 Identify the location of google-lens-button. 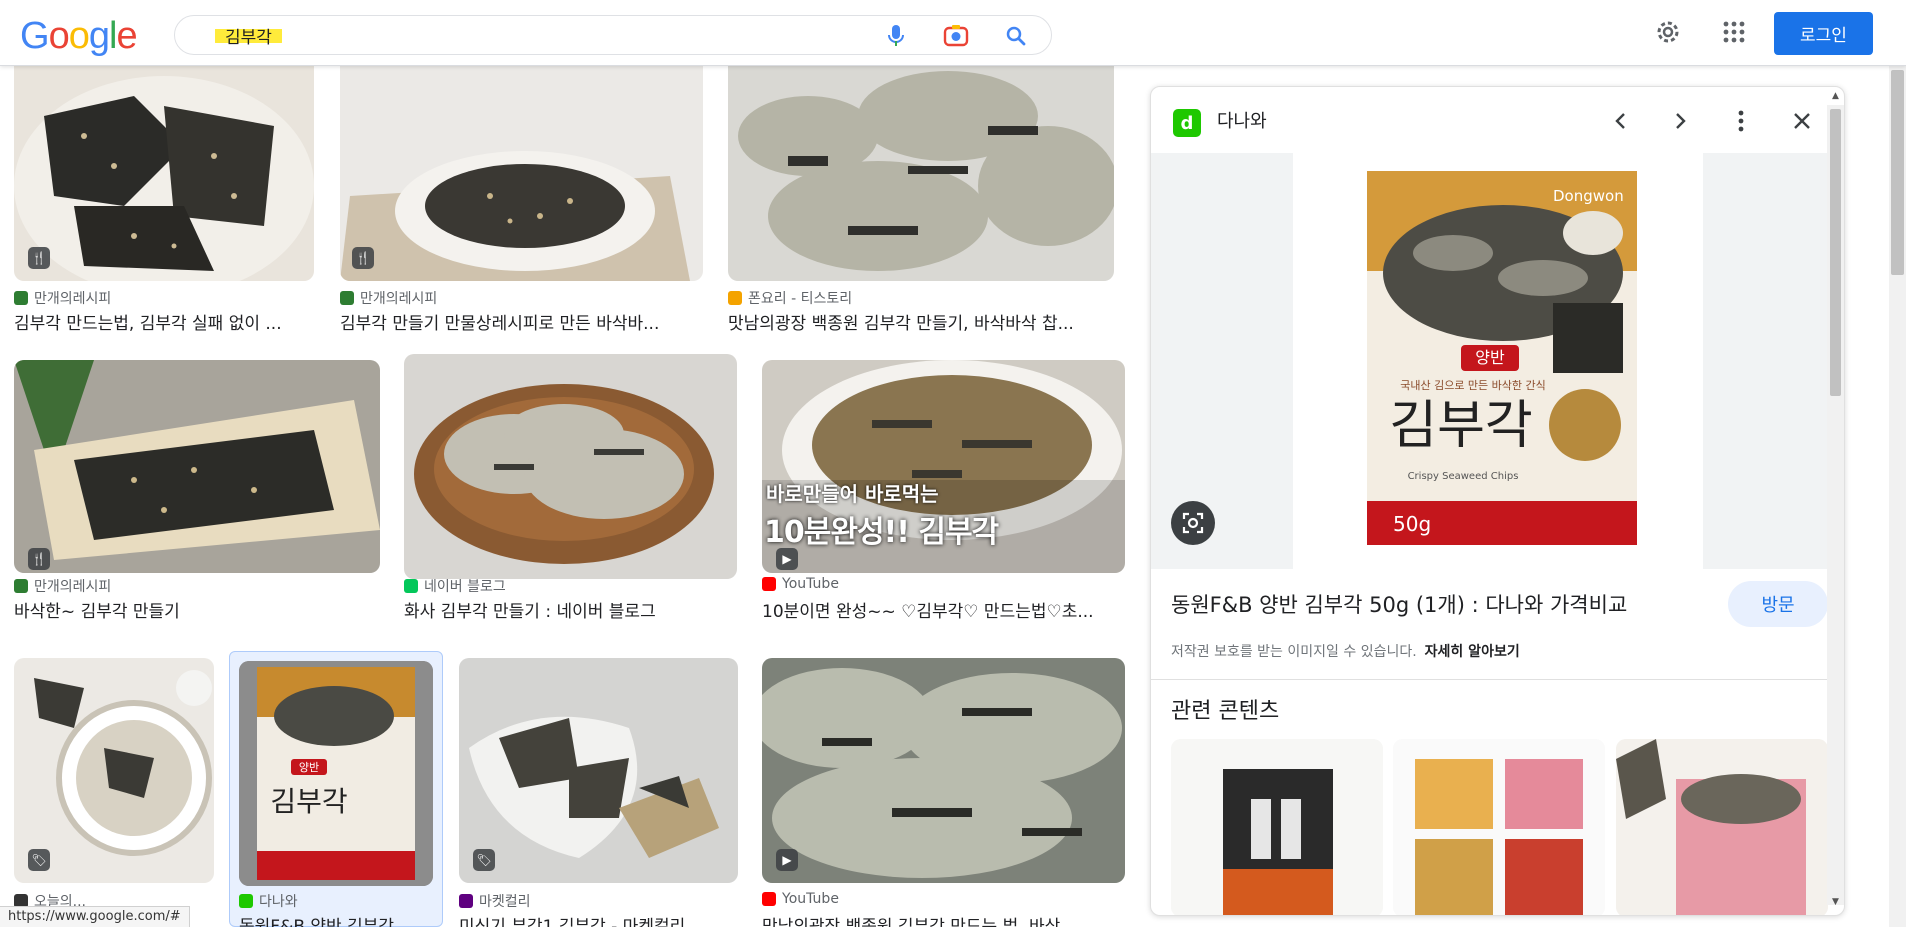
(1193, 523).